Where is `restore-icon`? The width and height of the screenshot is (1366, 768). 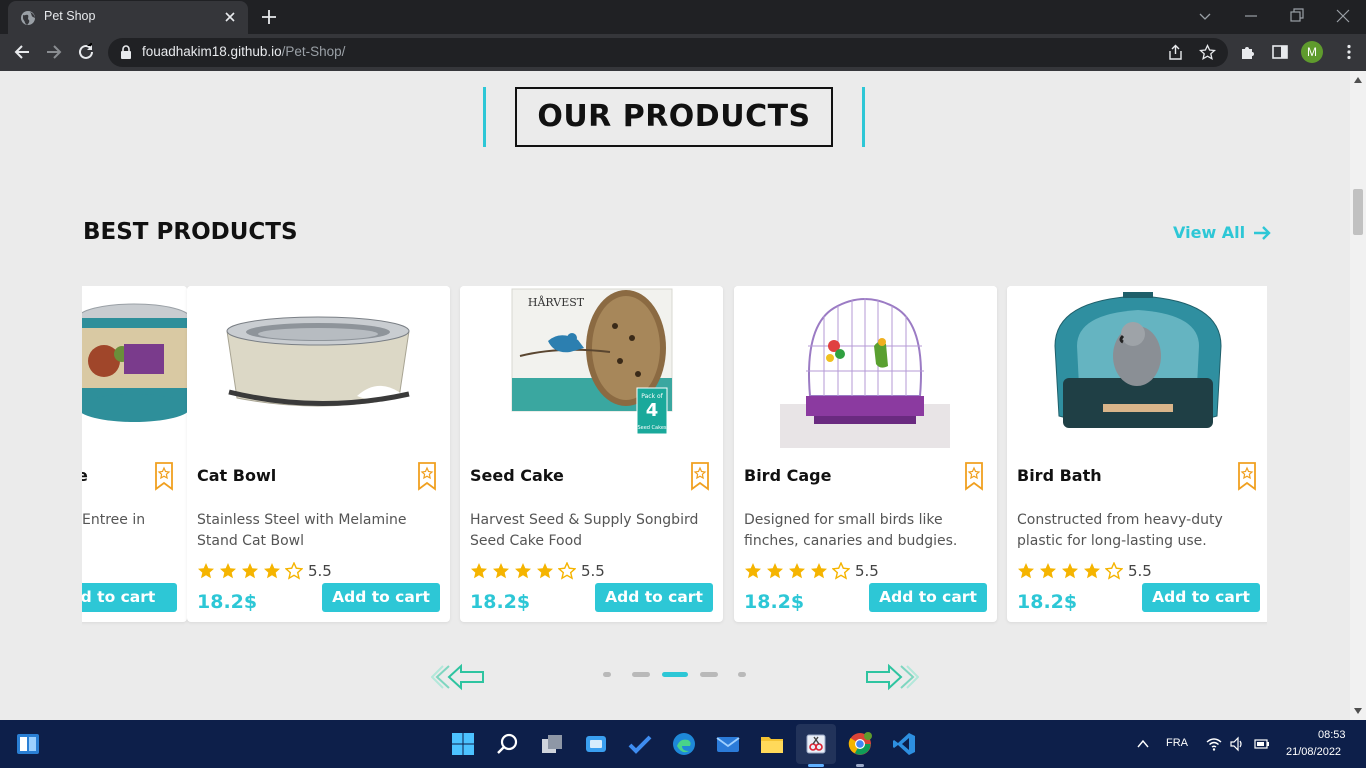 restore-icon is located at coordinates (1297, 16).